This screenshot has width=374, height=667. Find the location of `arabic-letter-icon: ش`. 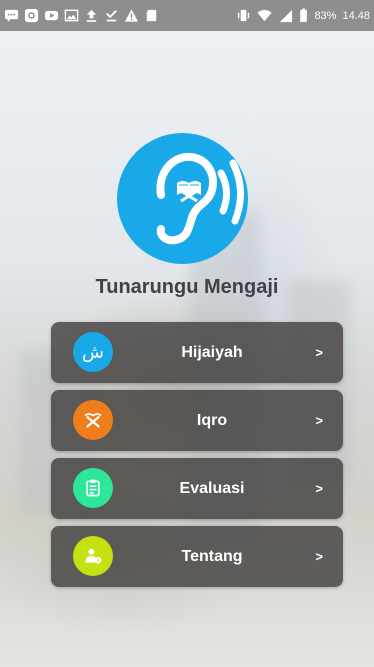

arabic-letter-icon: ش is located at coordinates (93, 352).